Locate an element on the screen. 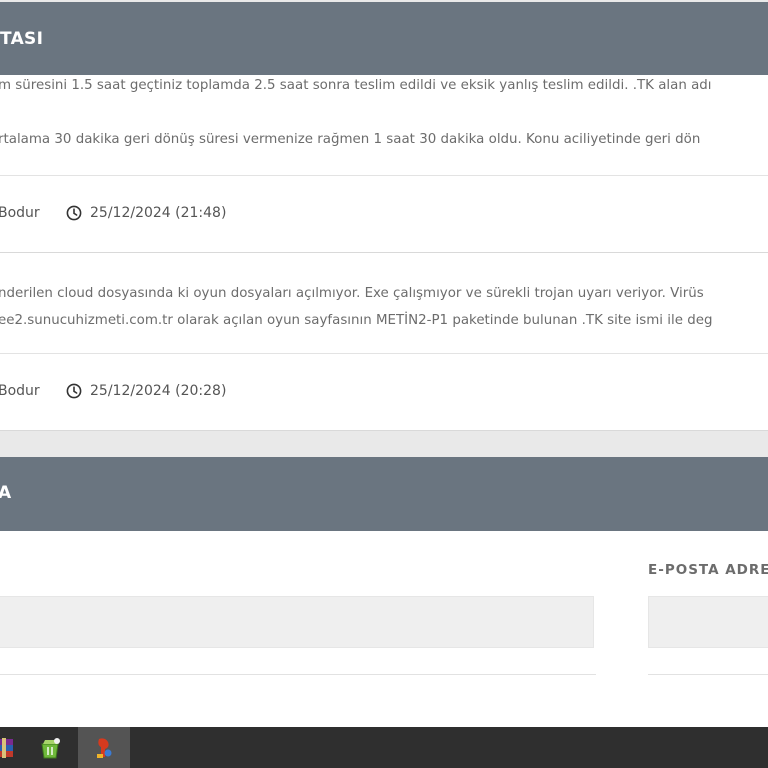 The height and width of the screenshot is (768, 768). message-timestamp: 25/12/2024 (20:28) is located at coordinates (146, 391).